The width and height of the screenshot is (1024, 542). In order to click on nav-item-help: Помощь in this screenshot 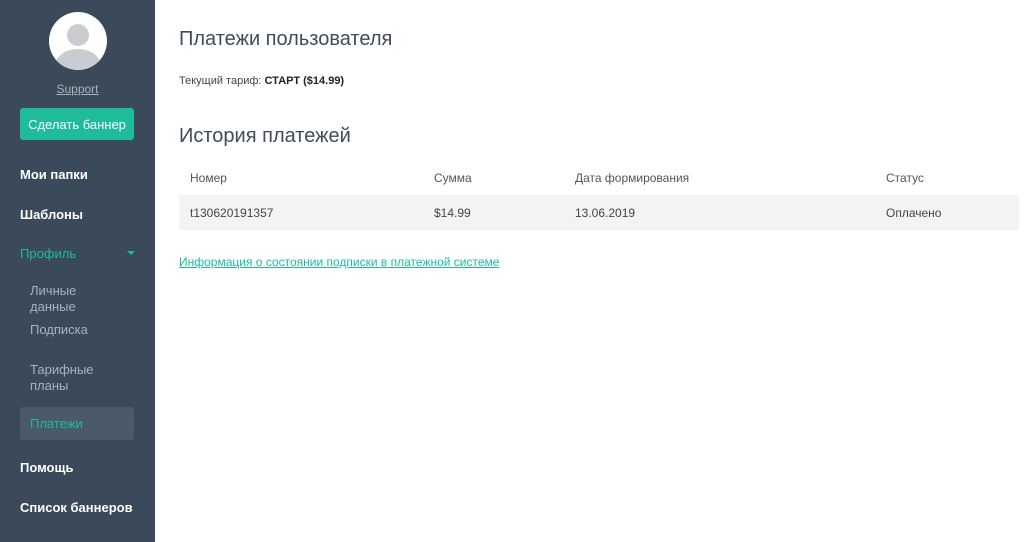, I will do `click(46, 467)`.